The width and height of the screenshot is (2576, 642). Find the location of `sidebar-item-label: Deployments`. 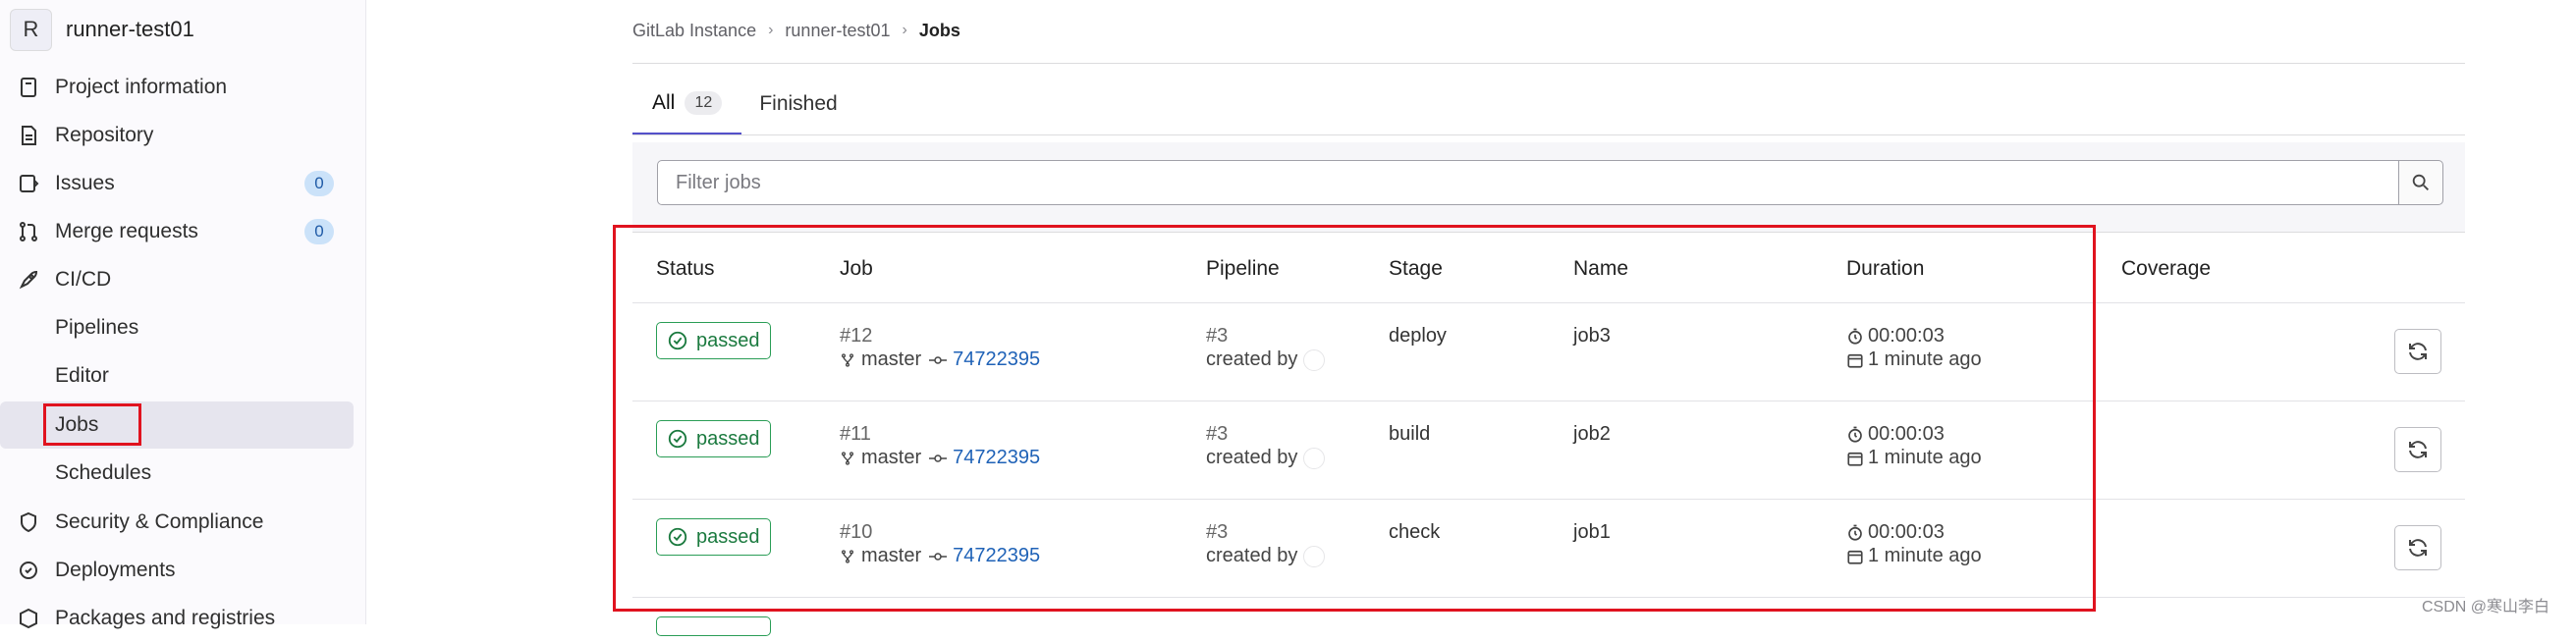

sidebar-item-label: Deployments is located at coordinates (116, 570).